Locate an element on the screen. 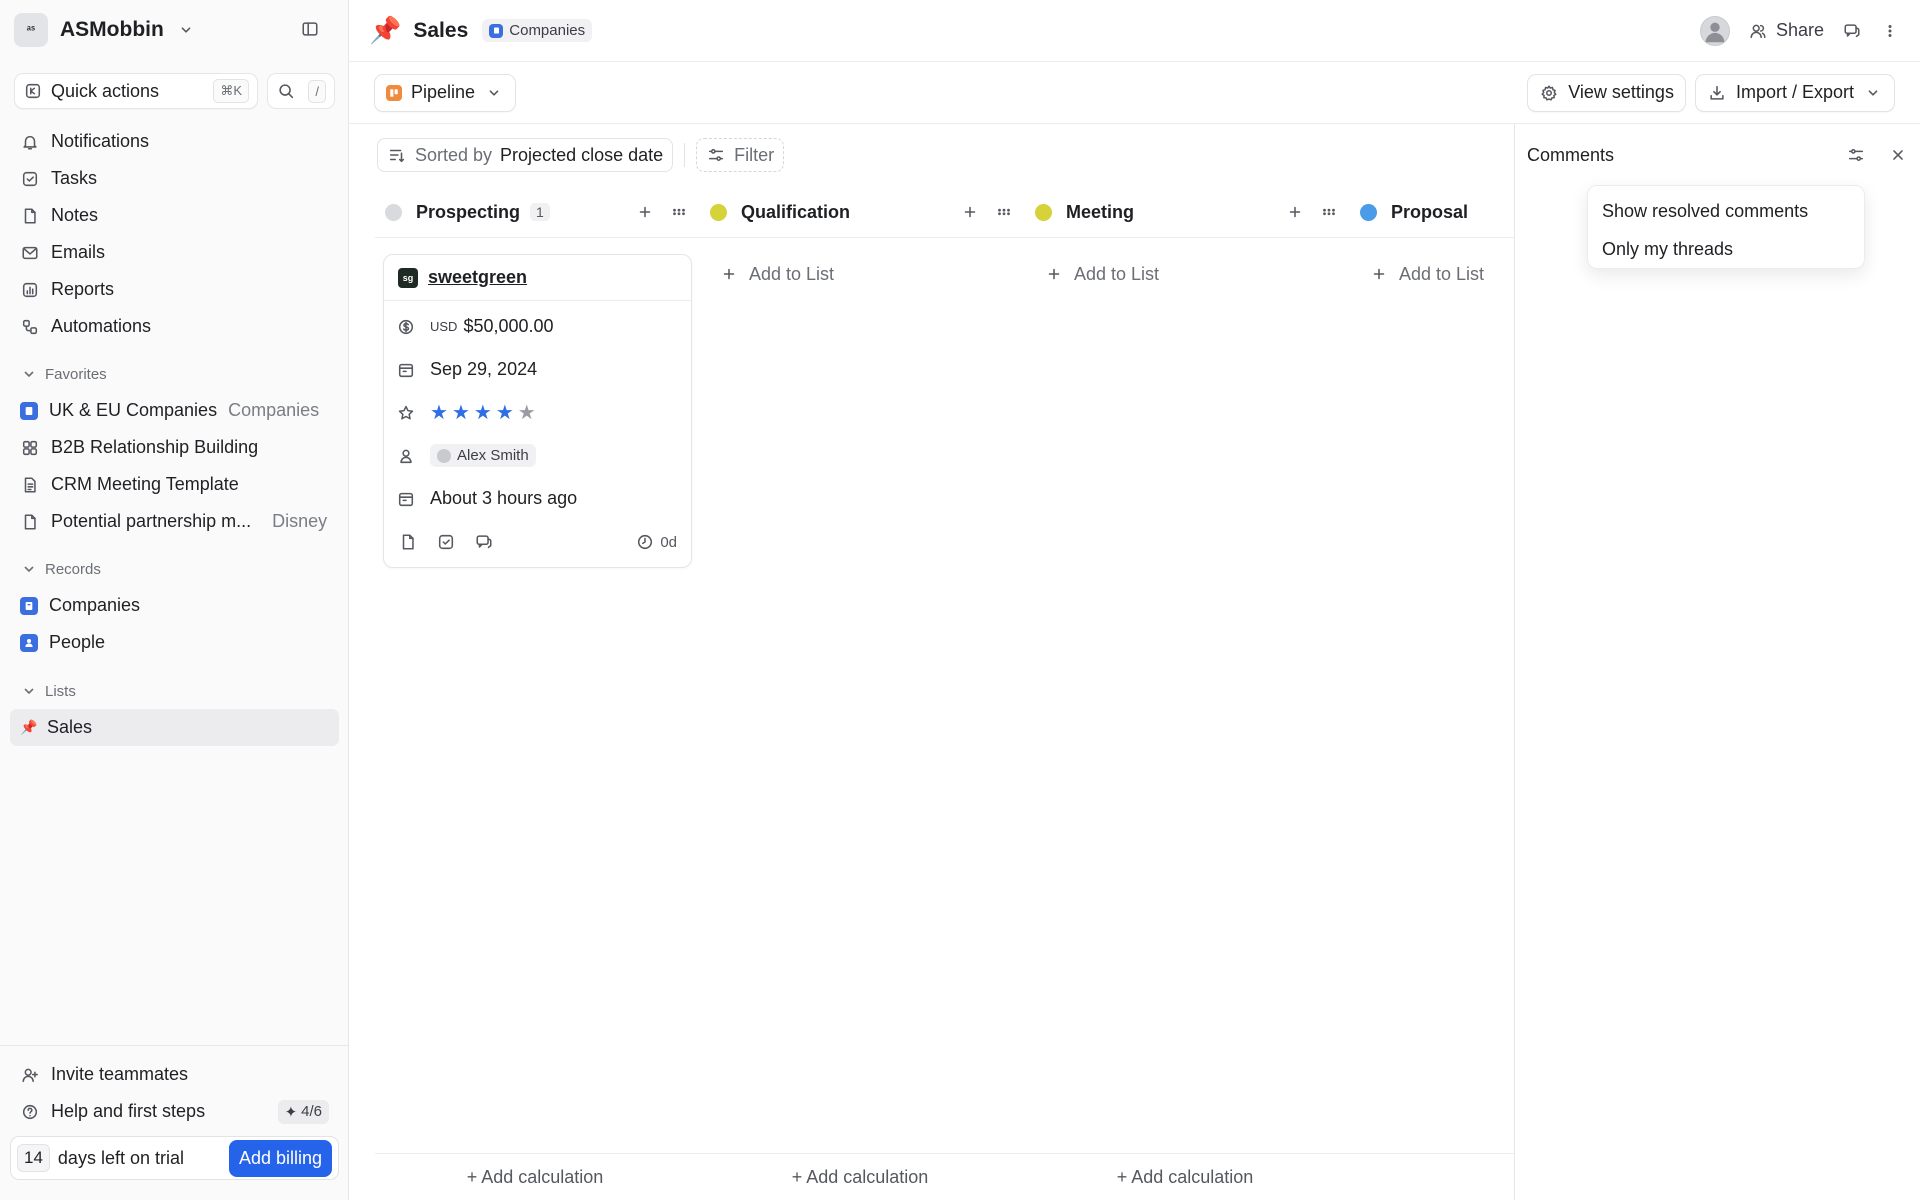 Image resolution: width=1920 pixels, height=1200 pixels. owner-name: Alex Smith is located at coordinates (493, 455).